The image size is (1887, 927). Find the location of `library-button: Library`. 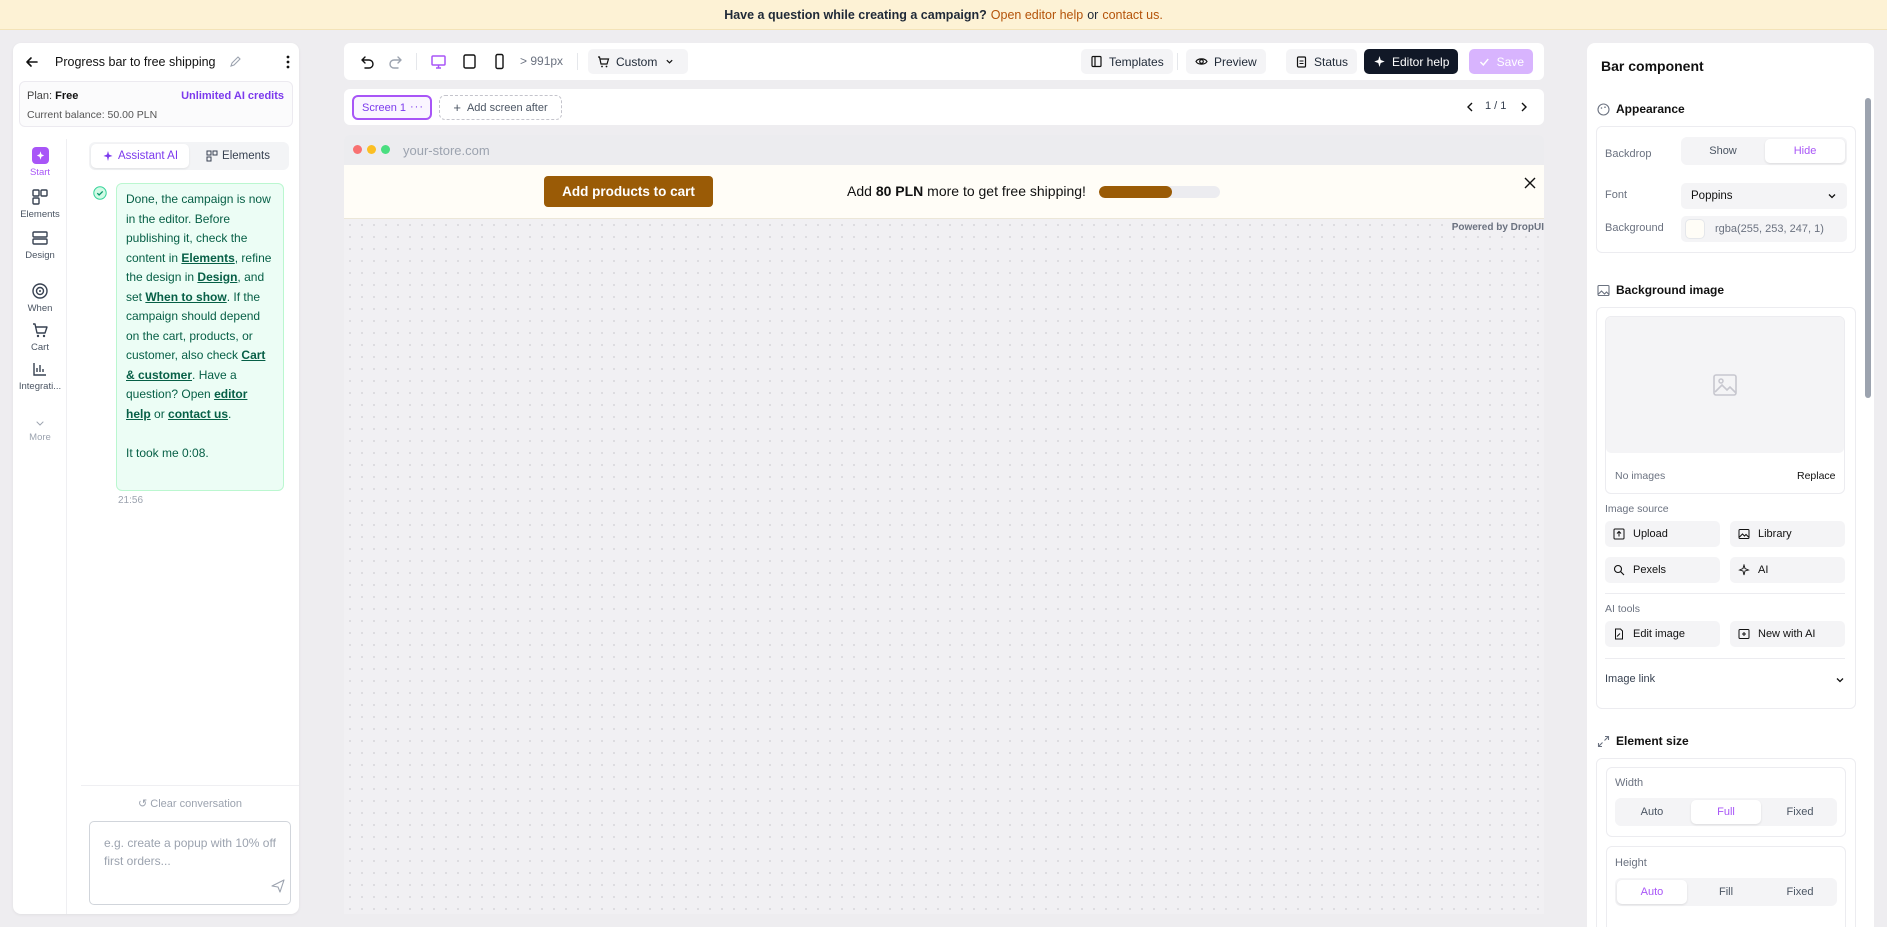

library-button: Library is located at coordinates (1787, 534).